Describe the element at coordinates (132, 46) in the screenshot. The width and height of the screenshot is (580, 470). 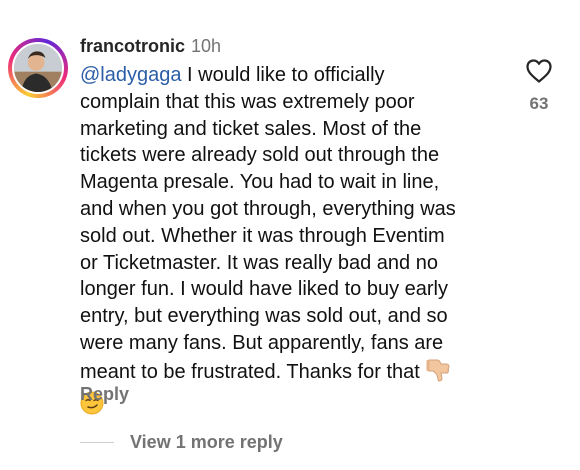
I see `username: francotronic` at that location.